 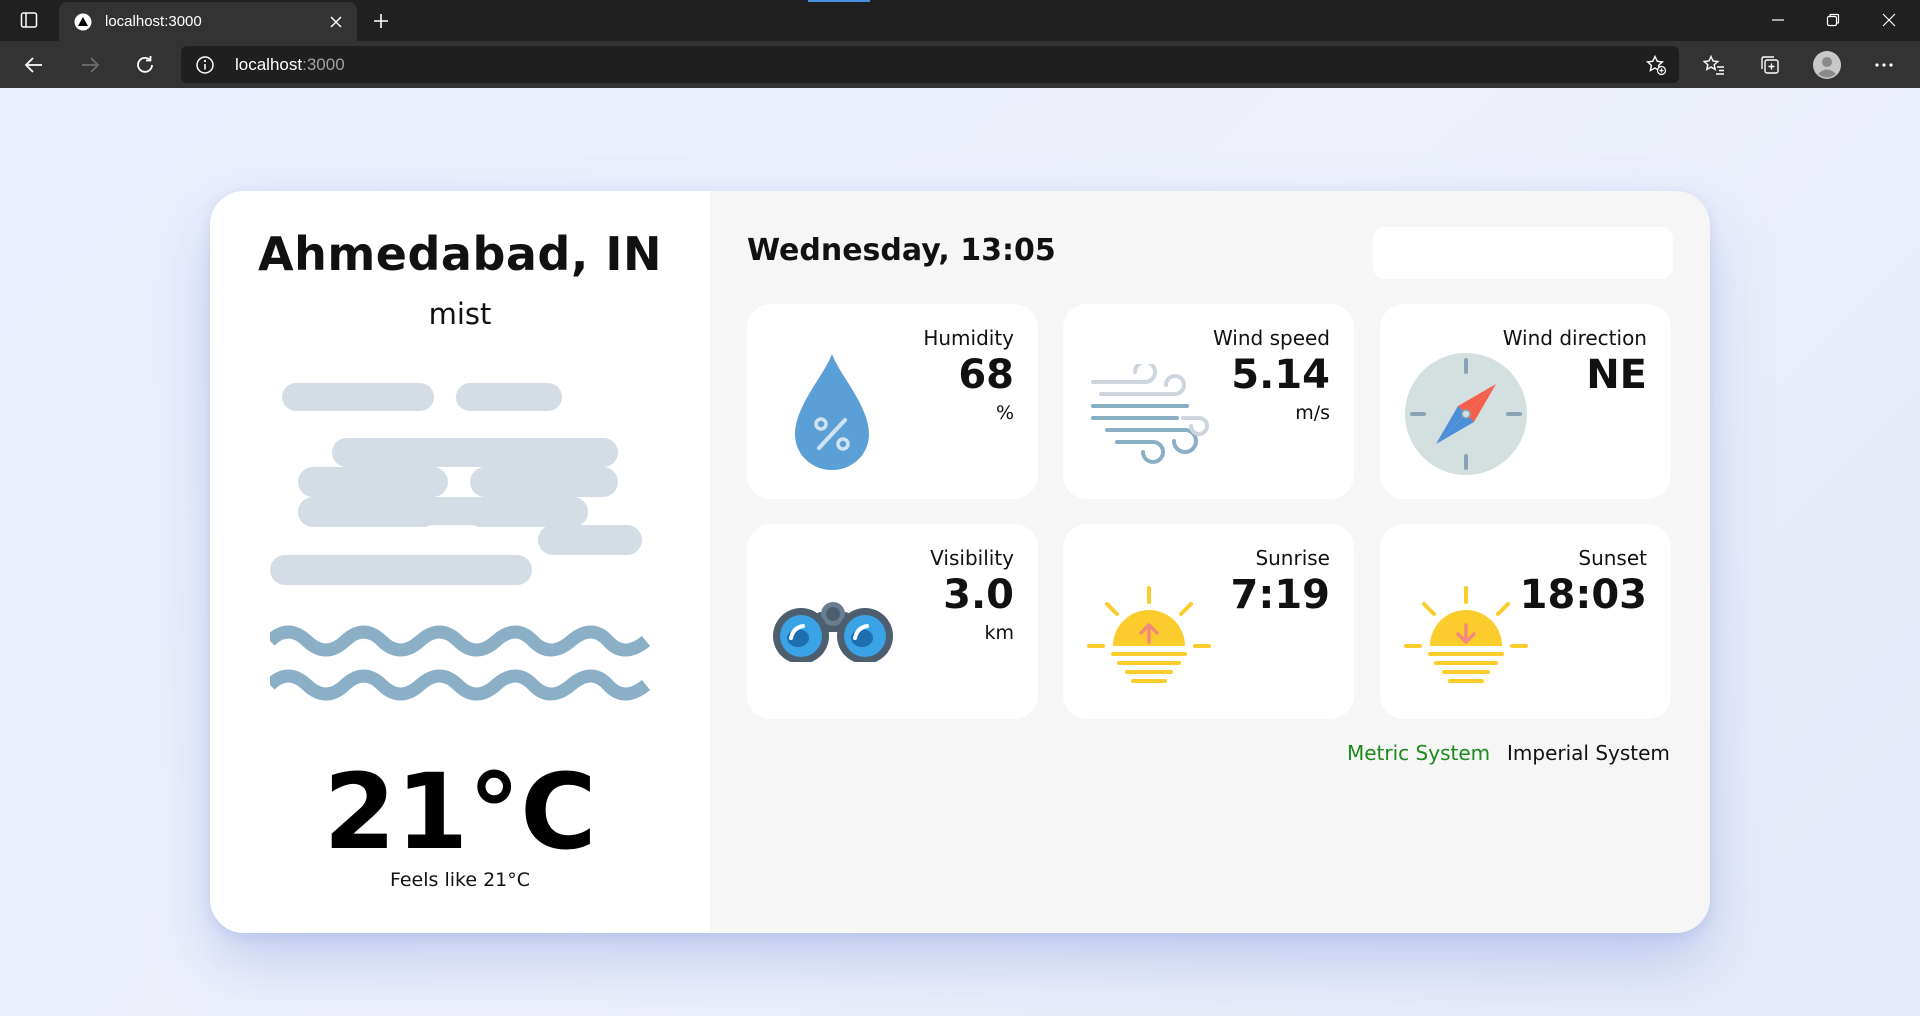 I want to click on wind-speed-tile: Wind speed 5.14 m/s, so click(x=1208, y=401).